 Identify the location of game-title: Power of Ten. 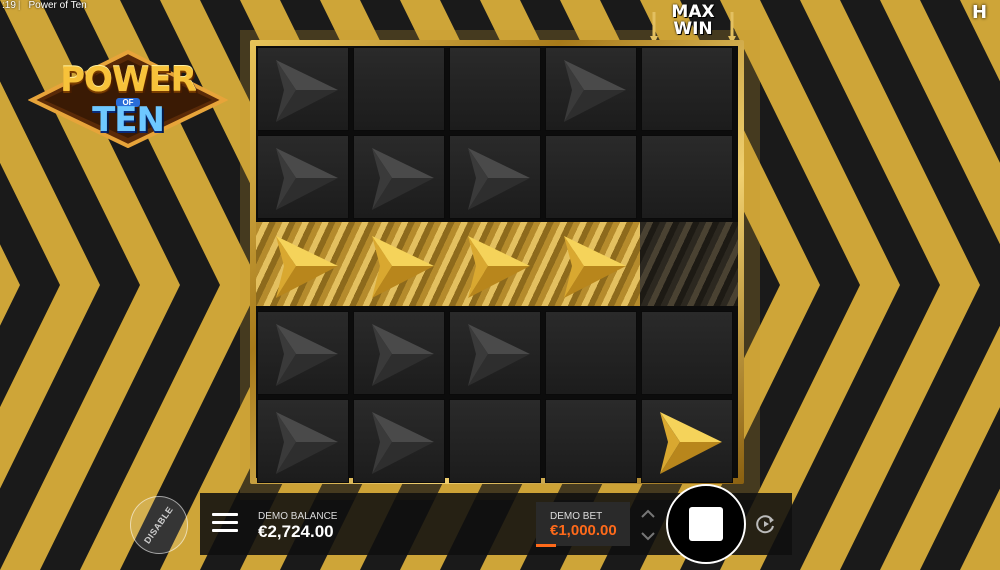
(57, 5).